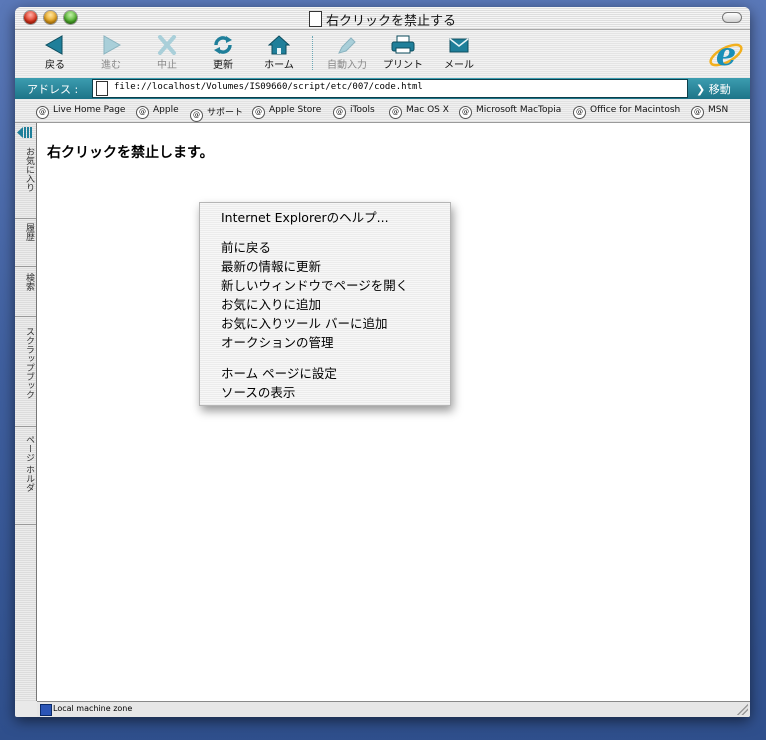  Describe the element at coordinates (130, 153) in the screenshot. I see `page-heading: 右クリックを禁止します。` at that location.